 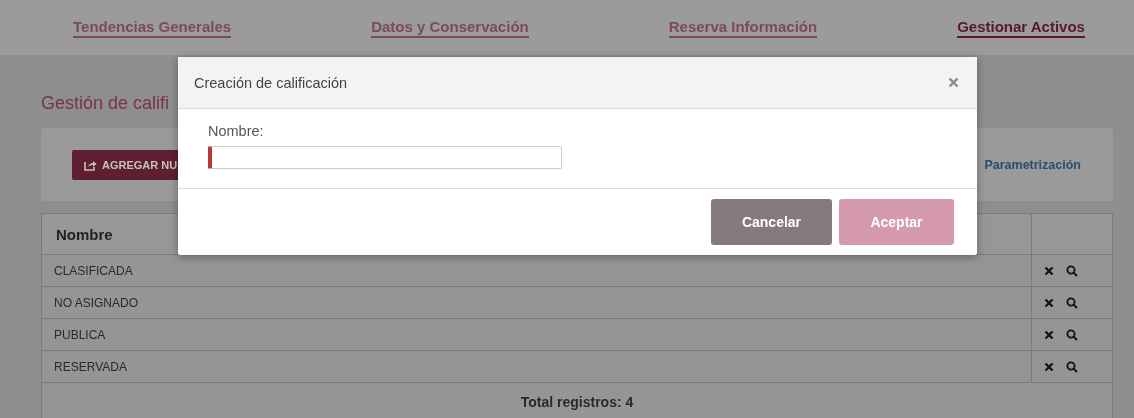 I want to click on nav-link: Reserva Información, so click(x=743, y=27).